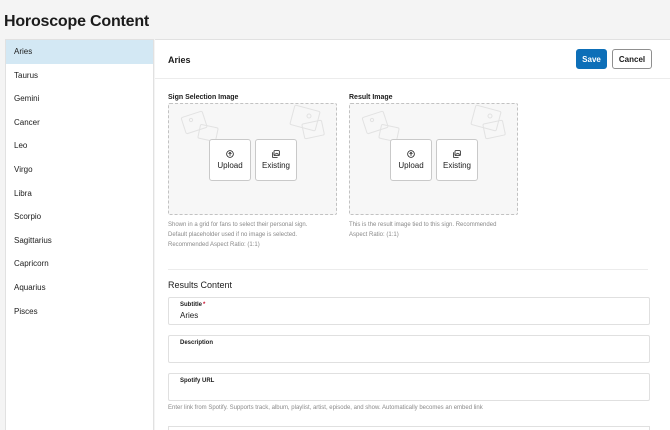 This screenshot has width=670, height=430. Describe the element at coordinates (79, 52) in the screenshot. I see `sidebar-item-aries: Aries` at that location.